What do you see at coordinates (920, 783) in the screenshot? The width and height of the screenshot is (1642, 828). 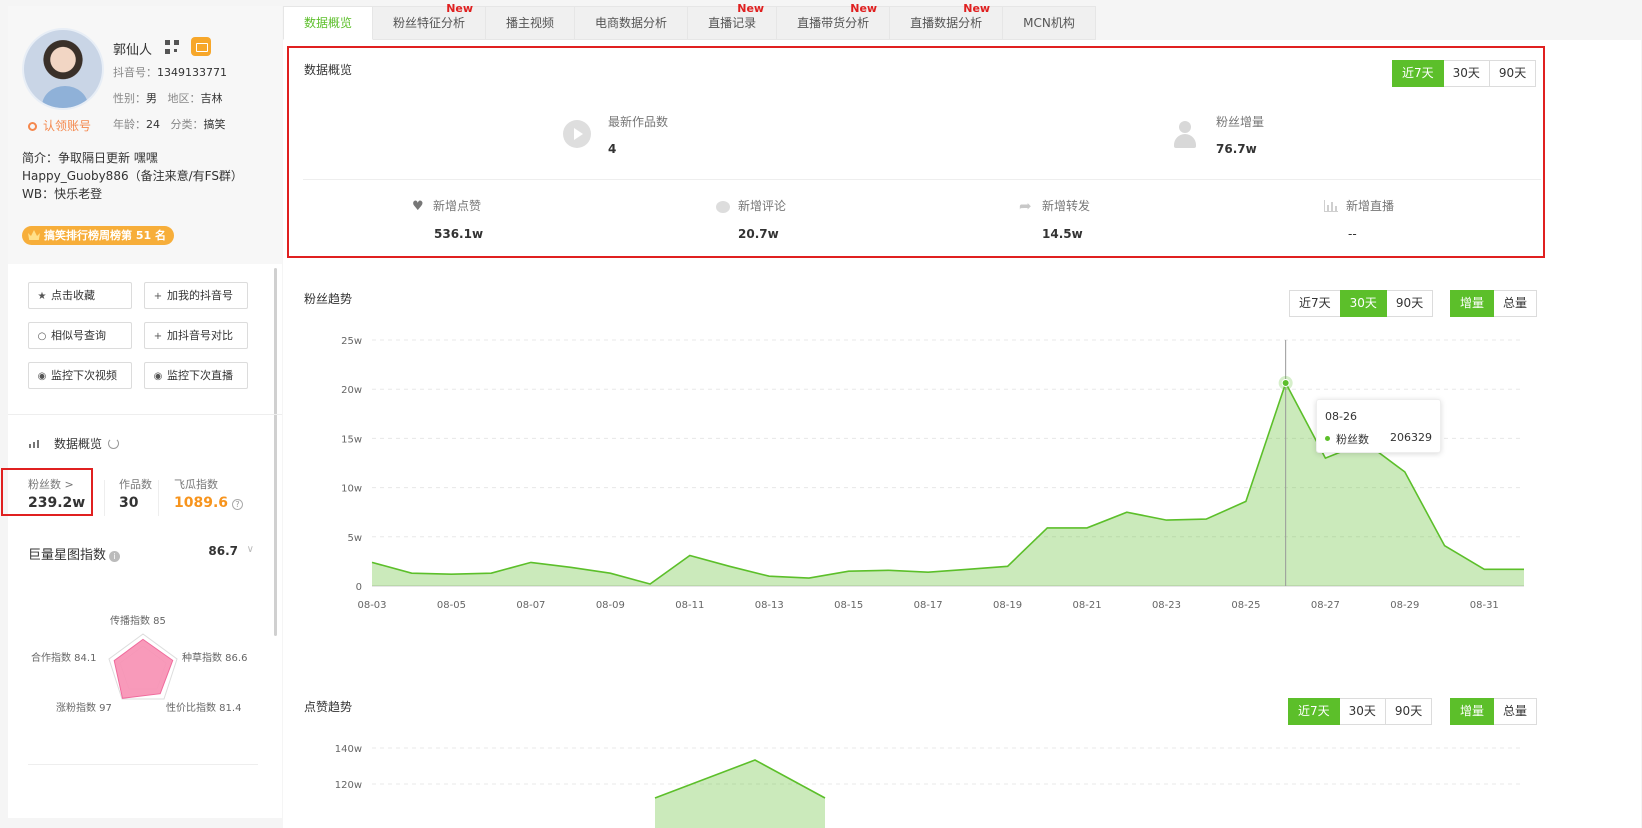 I see `likes-trend-chart: 120w 140w` at bounding box center [920, 783].